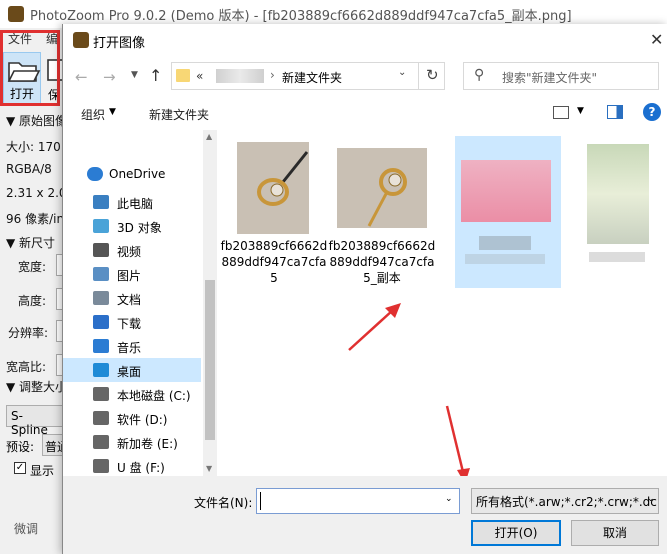 Image resolution: width=667 pixels, height=554 pixels. What do you see at coordinates (26, 367) in the screenshot?
I see `aspect-label: 宽高比:` at bounding box center [26, 367].